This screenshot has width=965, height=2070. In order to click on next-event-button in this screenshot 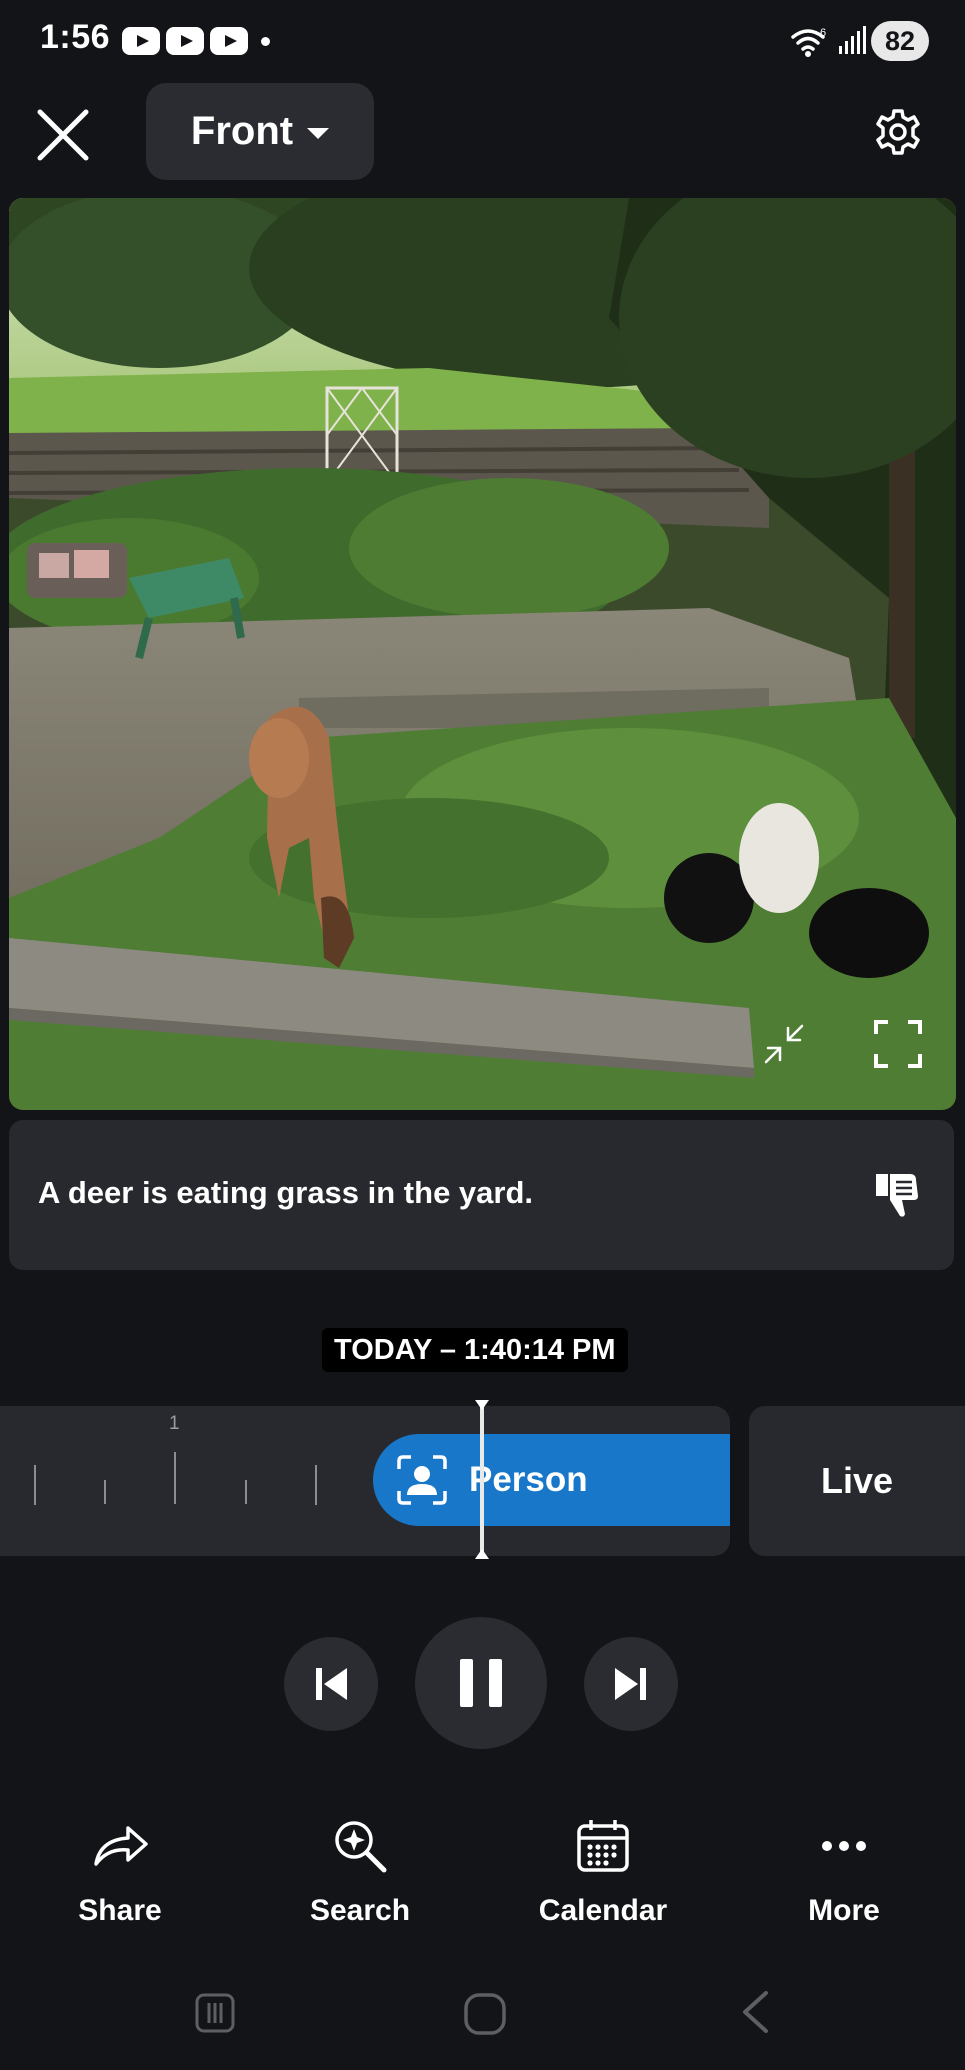, I will do `click(631, 1684)`.